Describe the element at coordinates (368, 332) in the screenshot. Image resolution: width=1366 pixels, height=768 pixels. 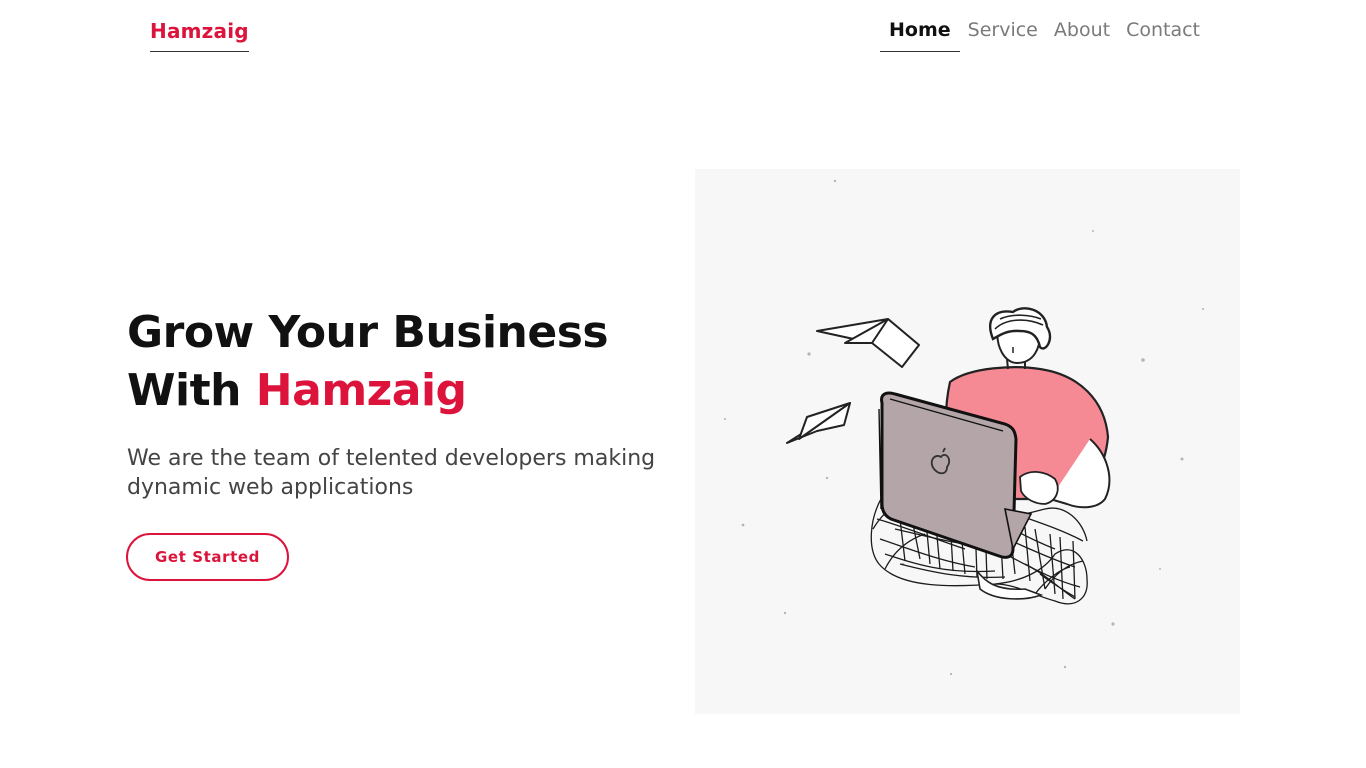
I see `hero-title-line1: Grow Your Business` at that location.